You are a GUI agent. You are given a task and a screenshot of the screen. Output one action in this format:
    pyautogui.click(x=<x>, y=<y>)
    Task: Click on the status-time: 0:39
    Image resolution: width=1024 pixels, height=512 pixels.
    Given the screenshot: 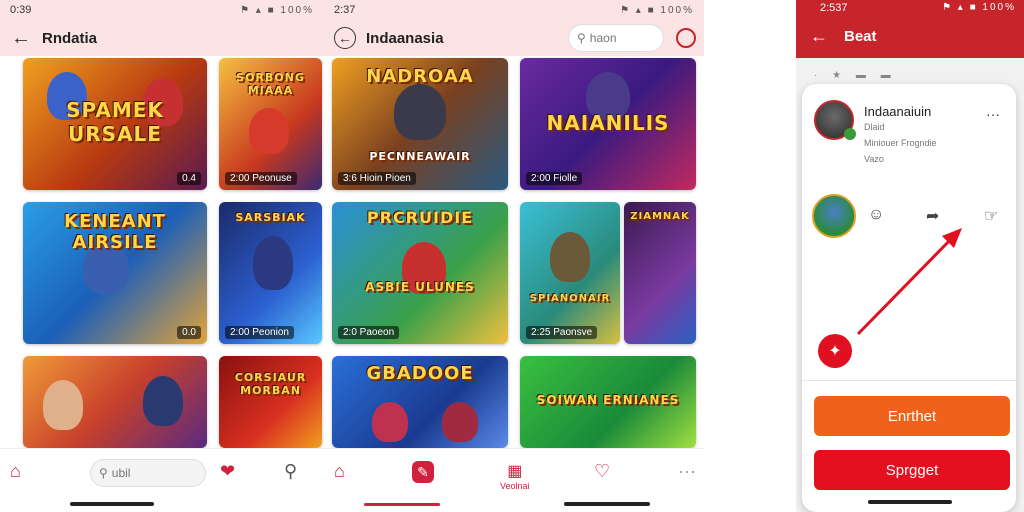 What is the action you would take?
    pyautogui.click(x=21, y=10)
    